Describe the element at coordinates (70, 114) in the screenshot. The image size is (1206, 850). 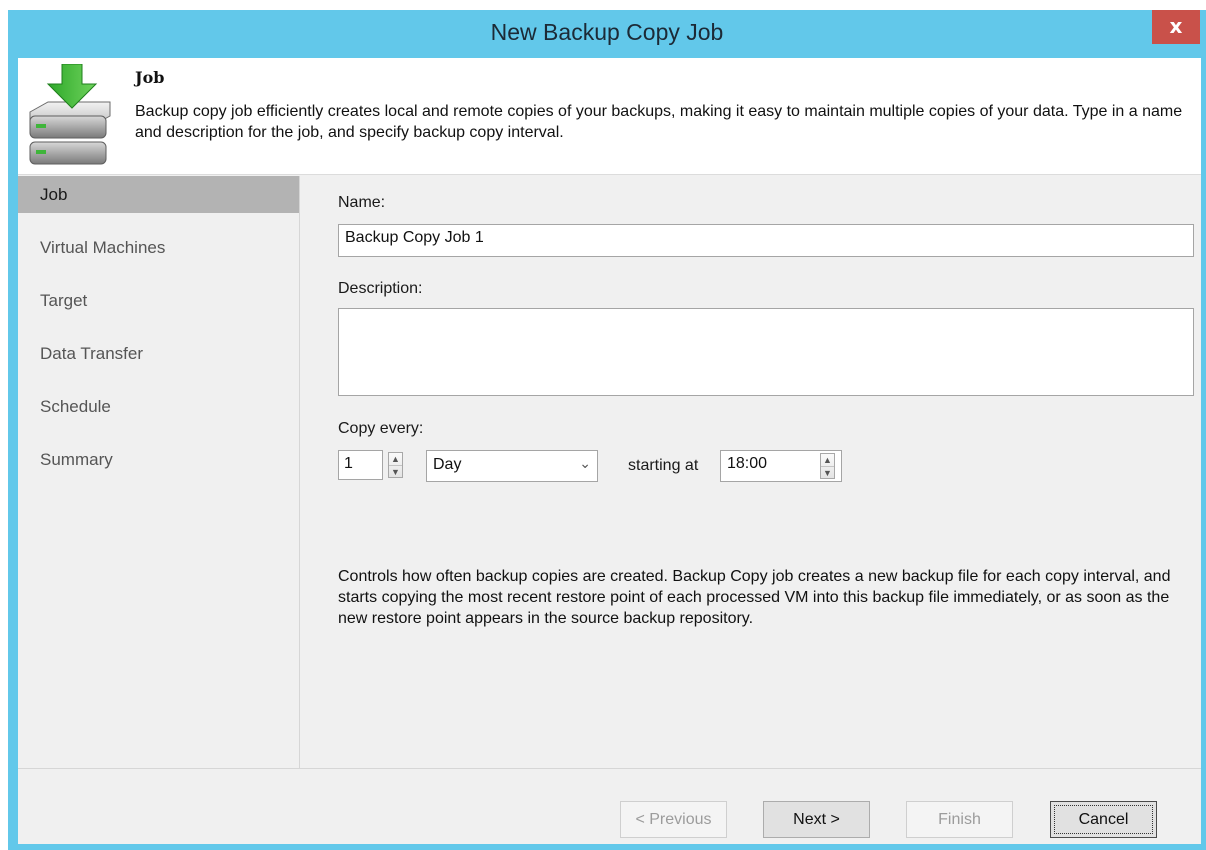
I see `backup-storage-icon` at that location.